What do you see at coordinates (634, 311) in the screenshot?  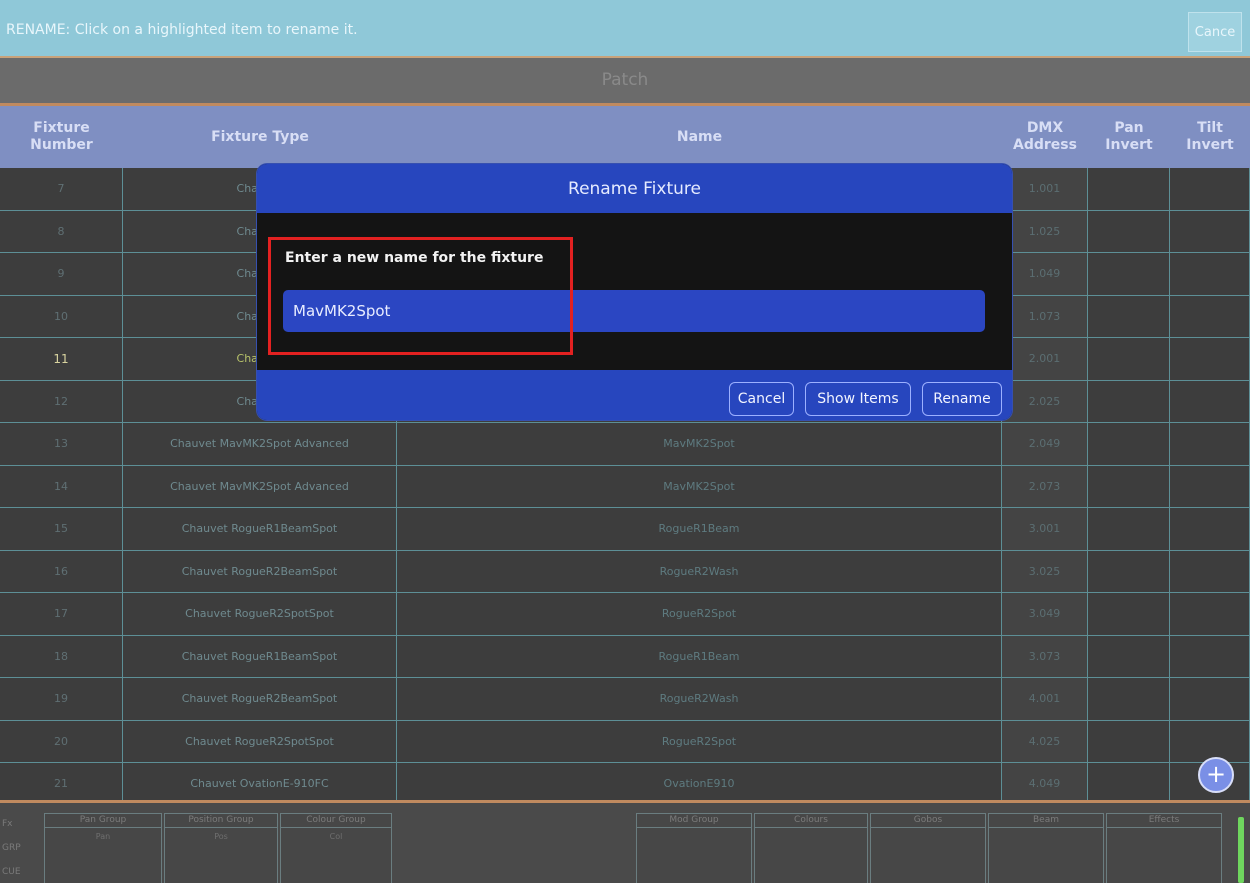 I see `fixture-name-input: MavMK2Spot` at bounding box center [634, 311].